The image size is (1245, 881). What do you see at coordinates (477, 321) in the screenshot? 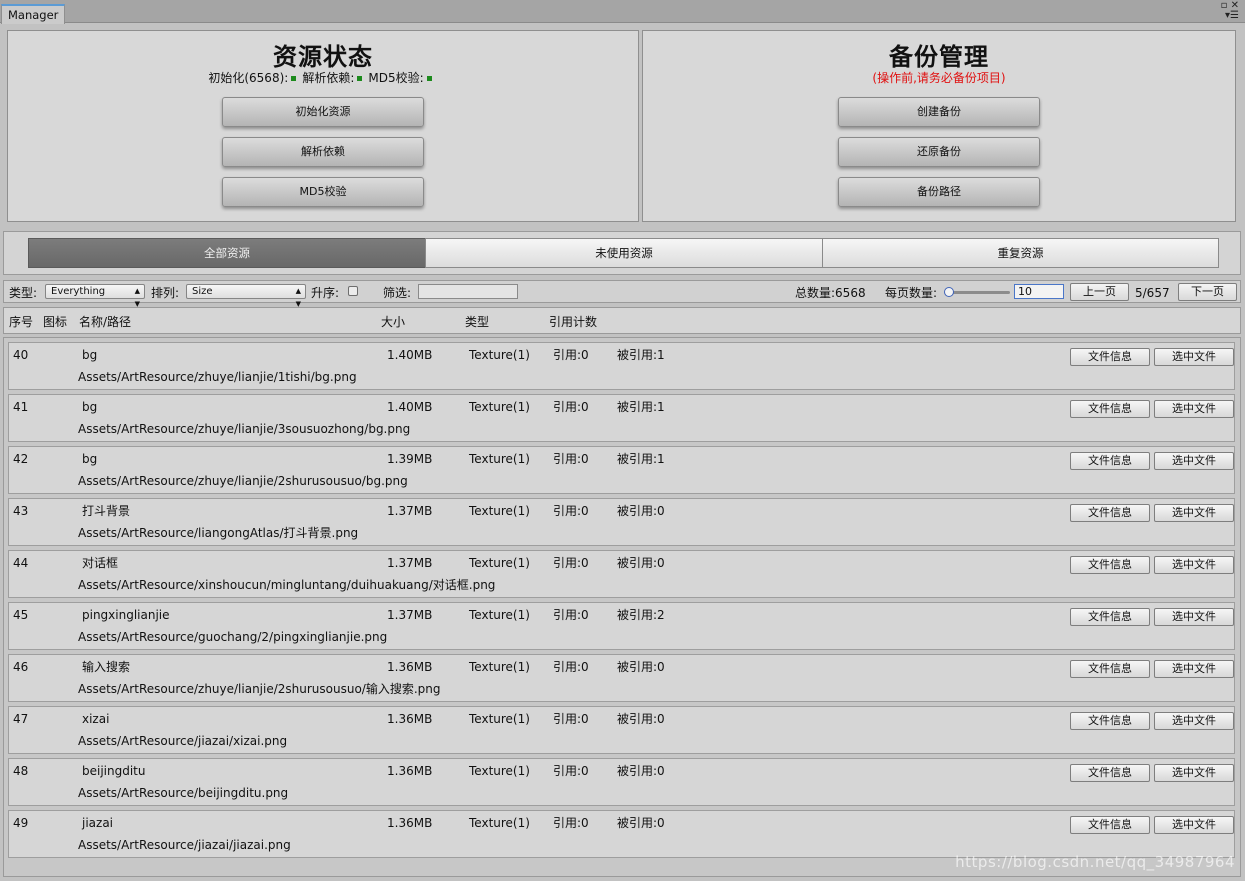
I see `column-header-type: 类型` at bounding box center [477, 321].